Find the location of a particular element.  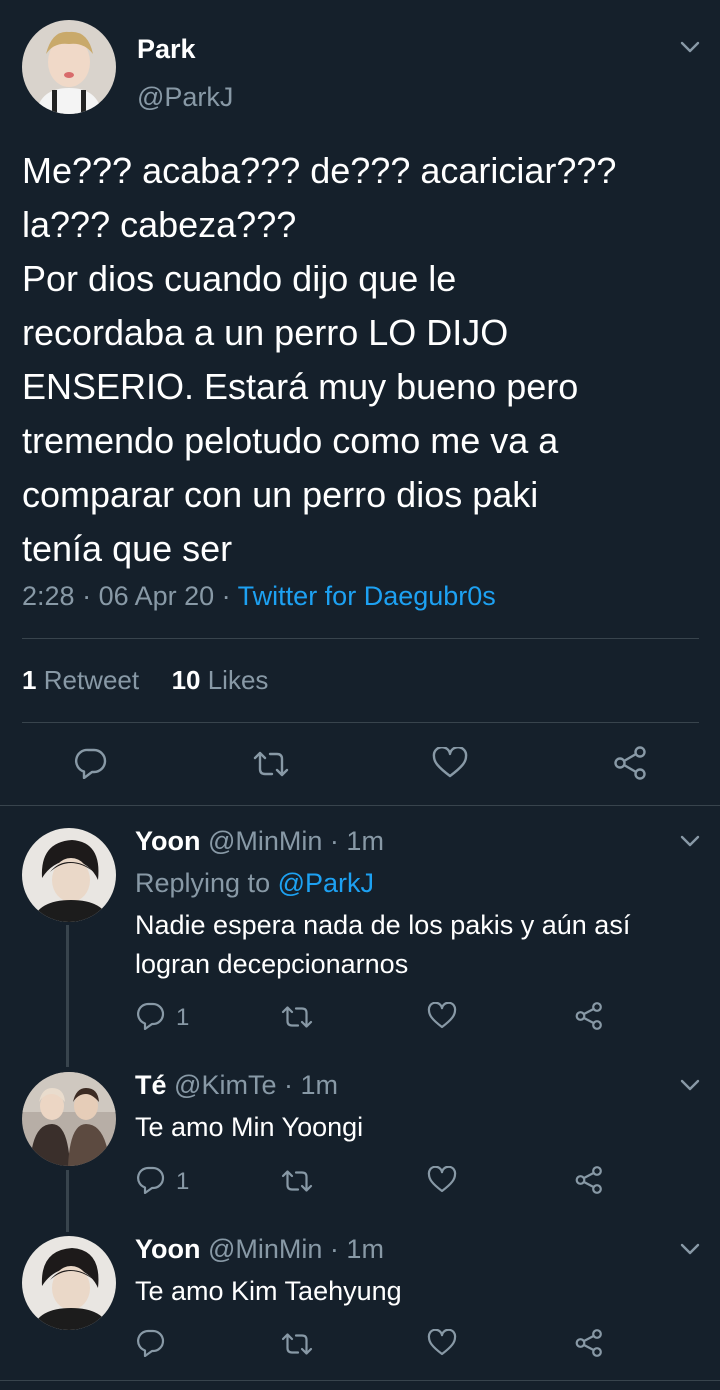

retweet-label: Retweet is located at coordinates (91, 680).